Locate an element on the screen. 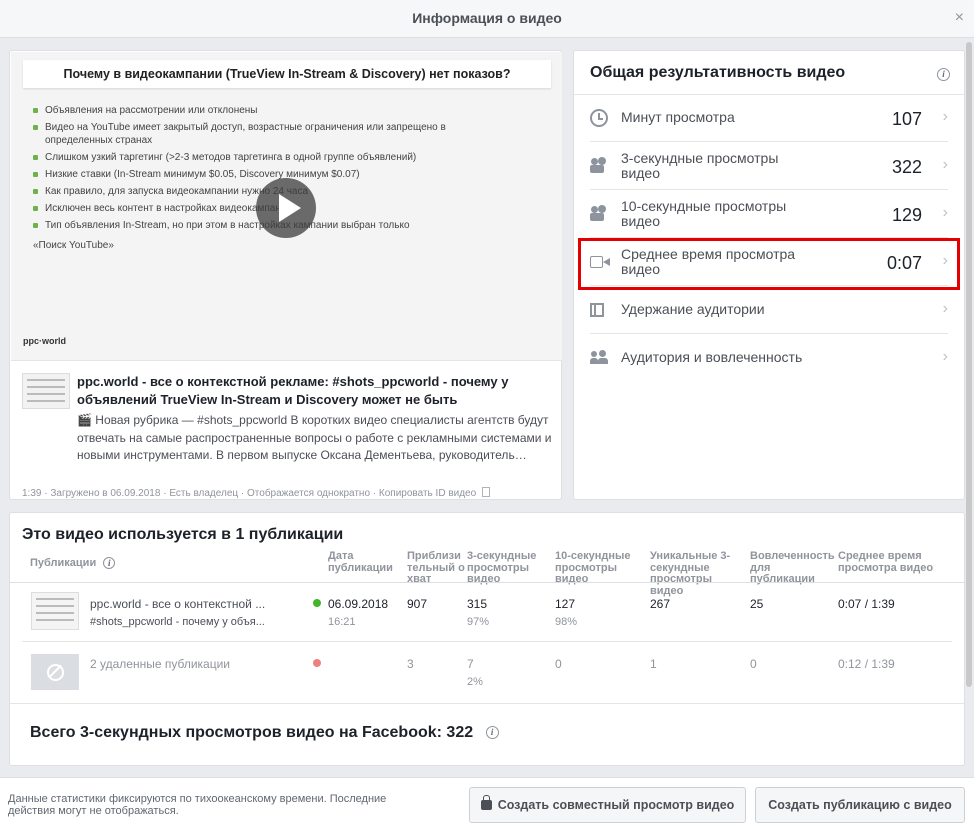  engagement-value: 25 is located at coordinates (757, 604).